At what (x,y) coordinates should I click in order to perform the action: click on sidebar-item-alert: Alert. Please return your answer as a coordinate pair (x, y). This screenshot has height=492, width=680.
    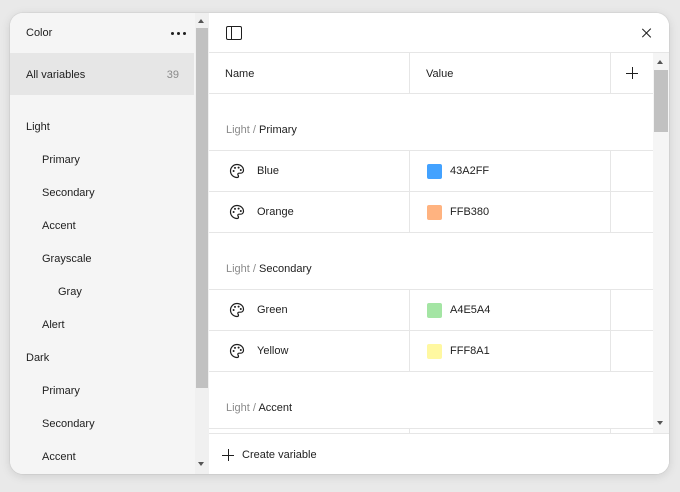
    Looking at the image, I should click on (102, 325).